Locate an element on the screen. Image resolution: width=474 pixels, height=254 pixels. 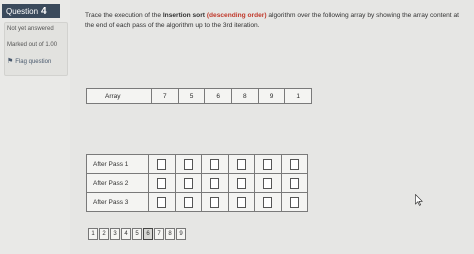
pass-row: After Pass 1 is located at coordinates (197, 164).